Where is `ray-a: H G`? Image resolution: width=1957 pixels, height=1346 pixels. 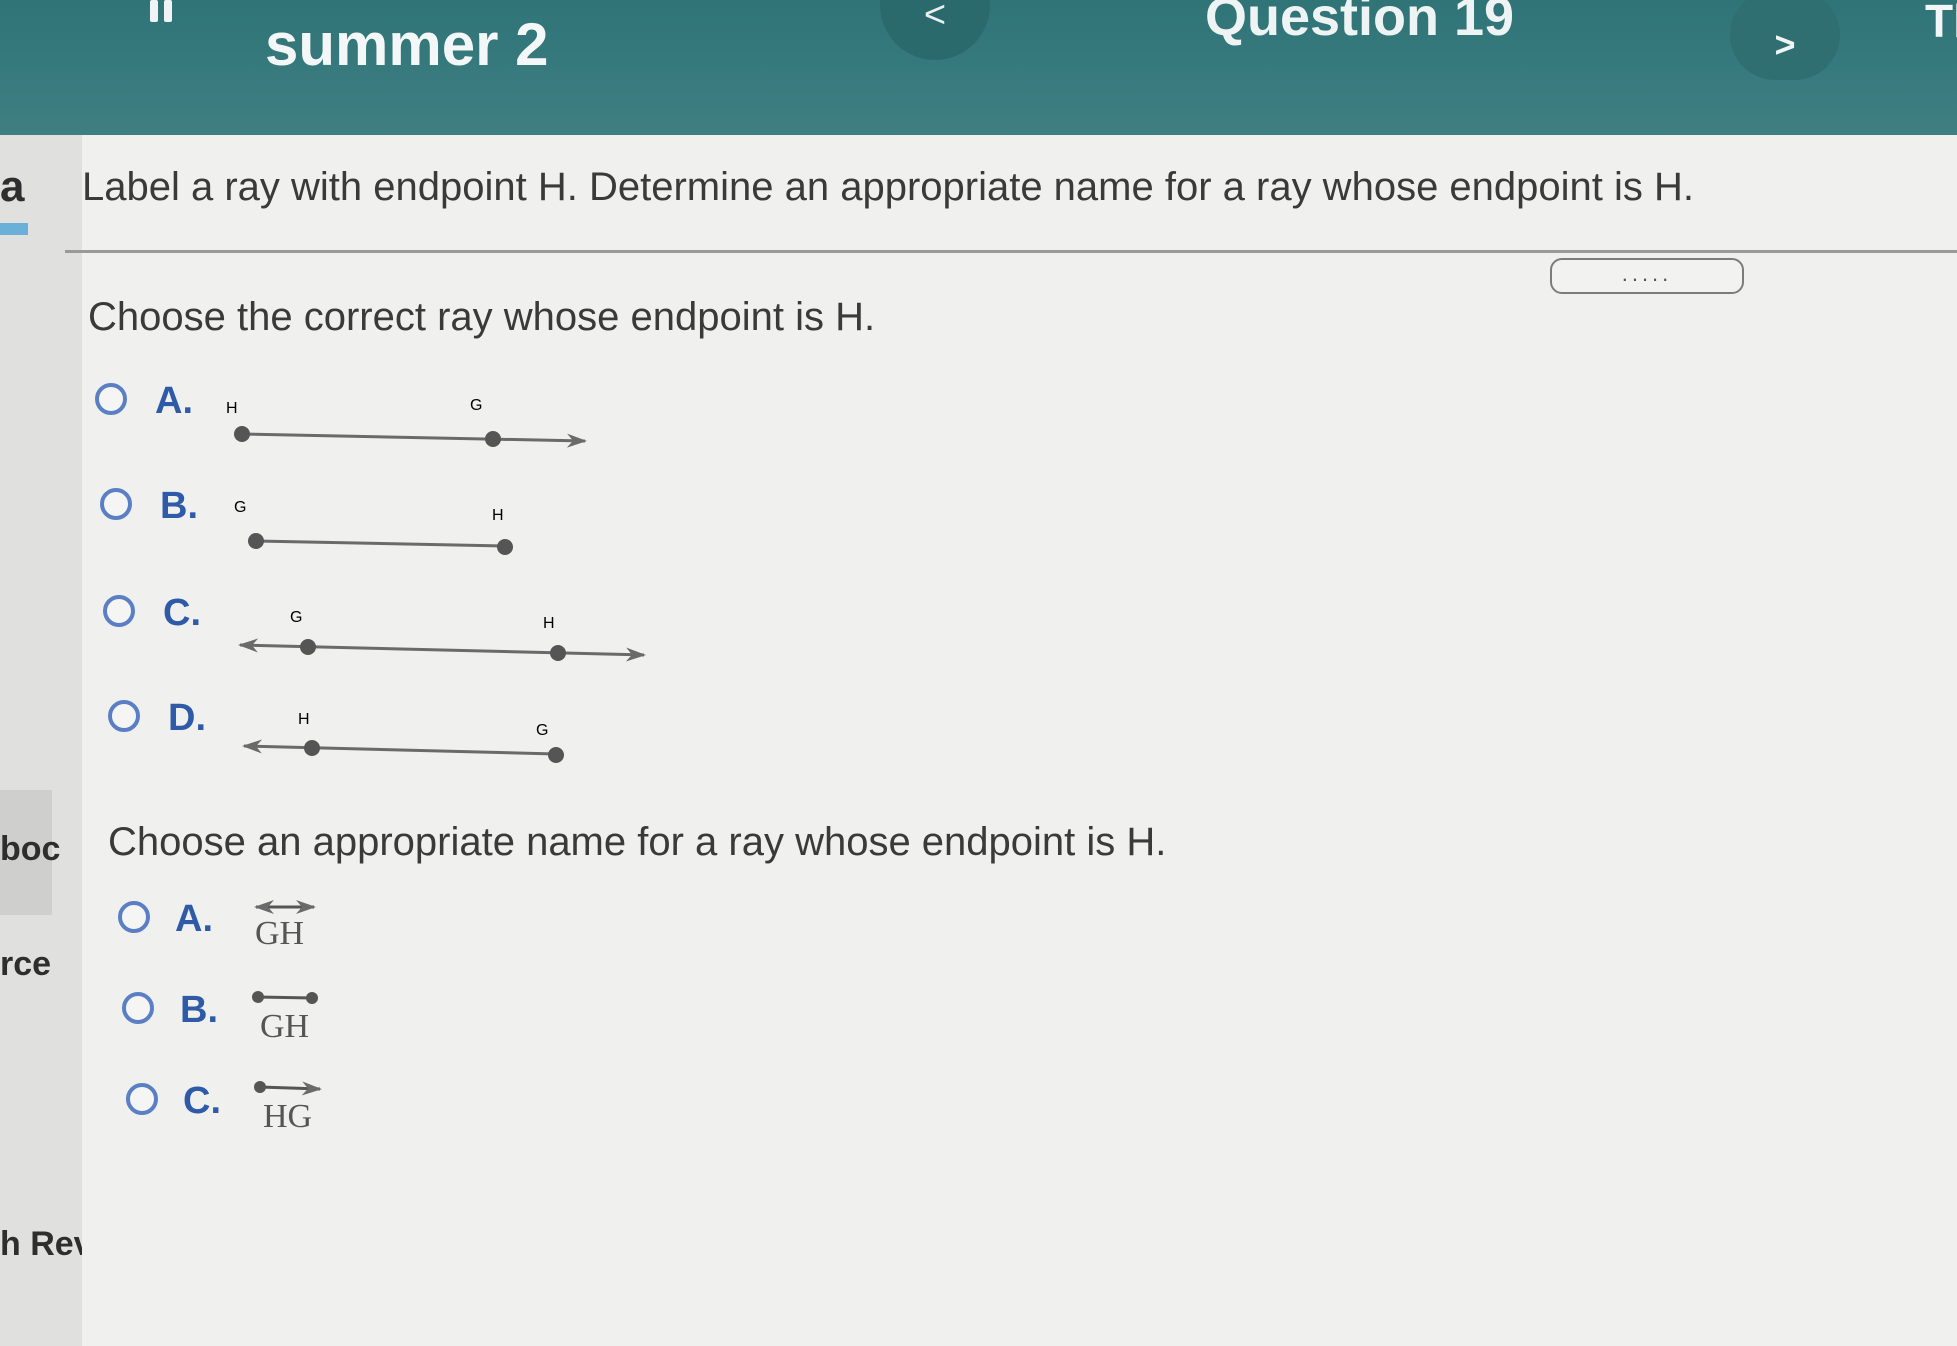 ray-a: H G is located at coordinates (406, 422).